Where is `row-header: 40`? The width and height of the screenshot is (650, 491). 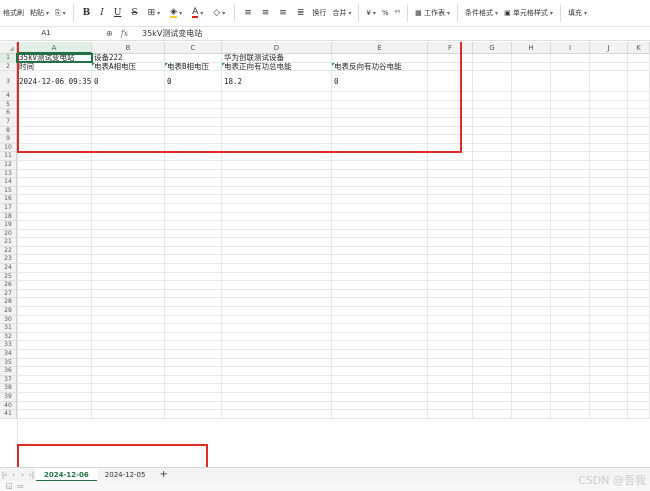 row-header: 40 is located at coordinates (8, 406).